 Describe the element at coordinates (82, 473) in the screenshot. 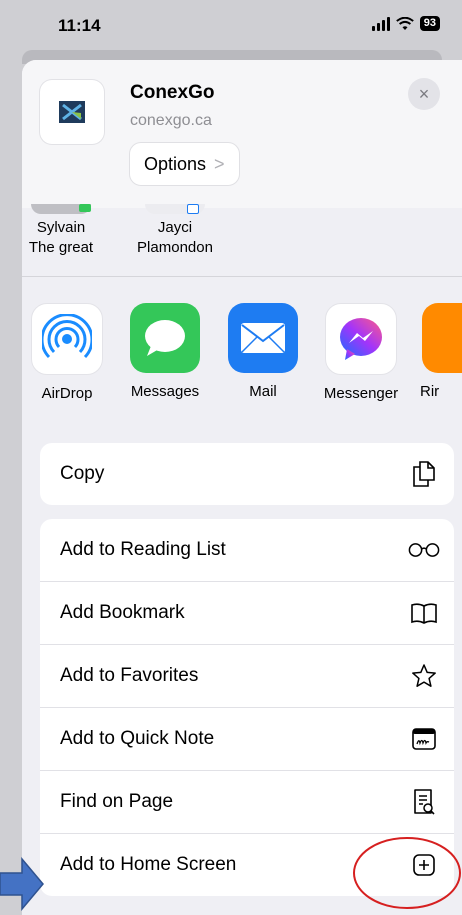

I see `action-label: Copy` at that location.